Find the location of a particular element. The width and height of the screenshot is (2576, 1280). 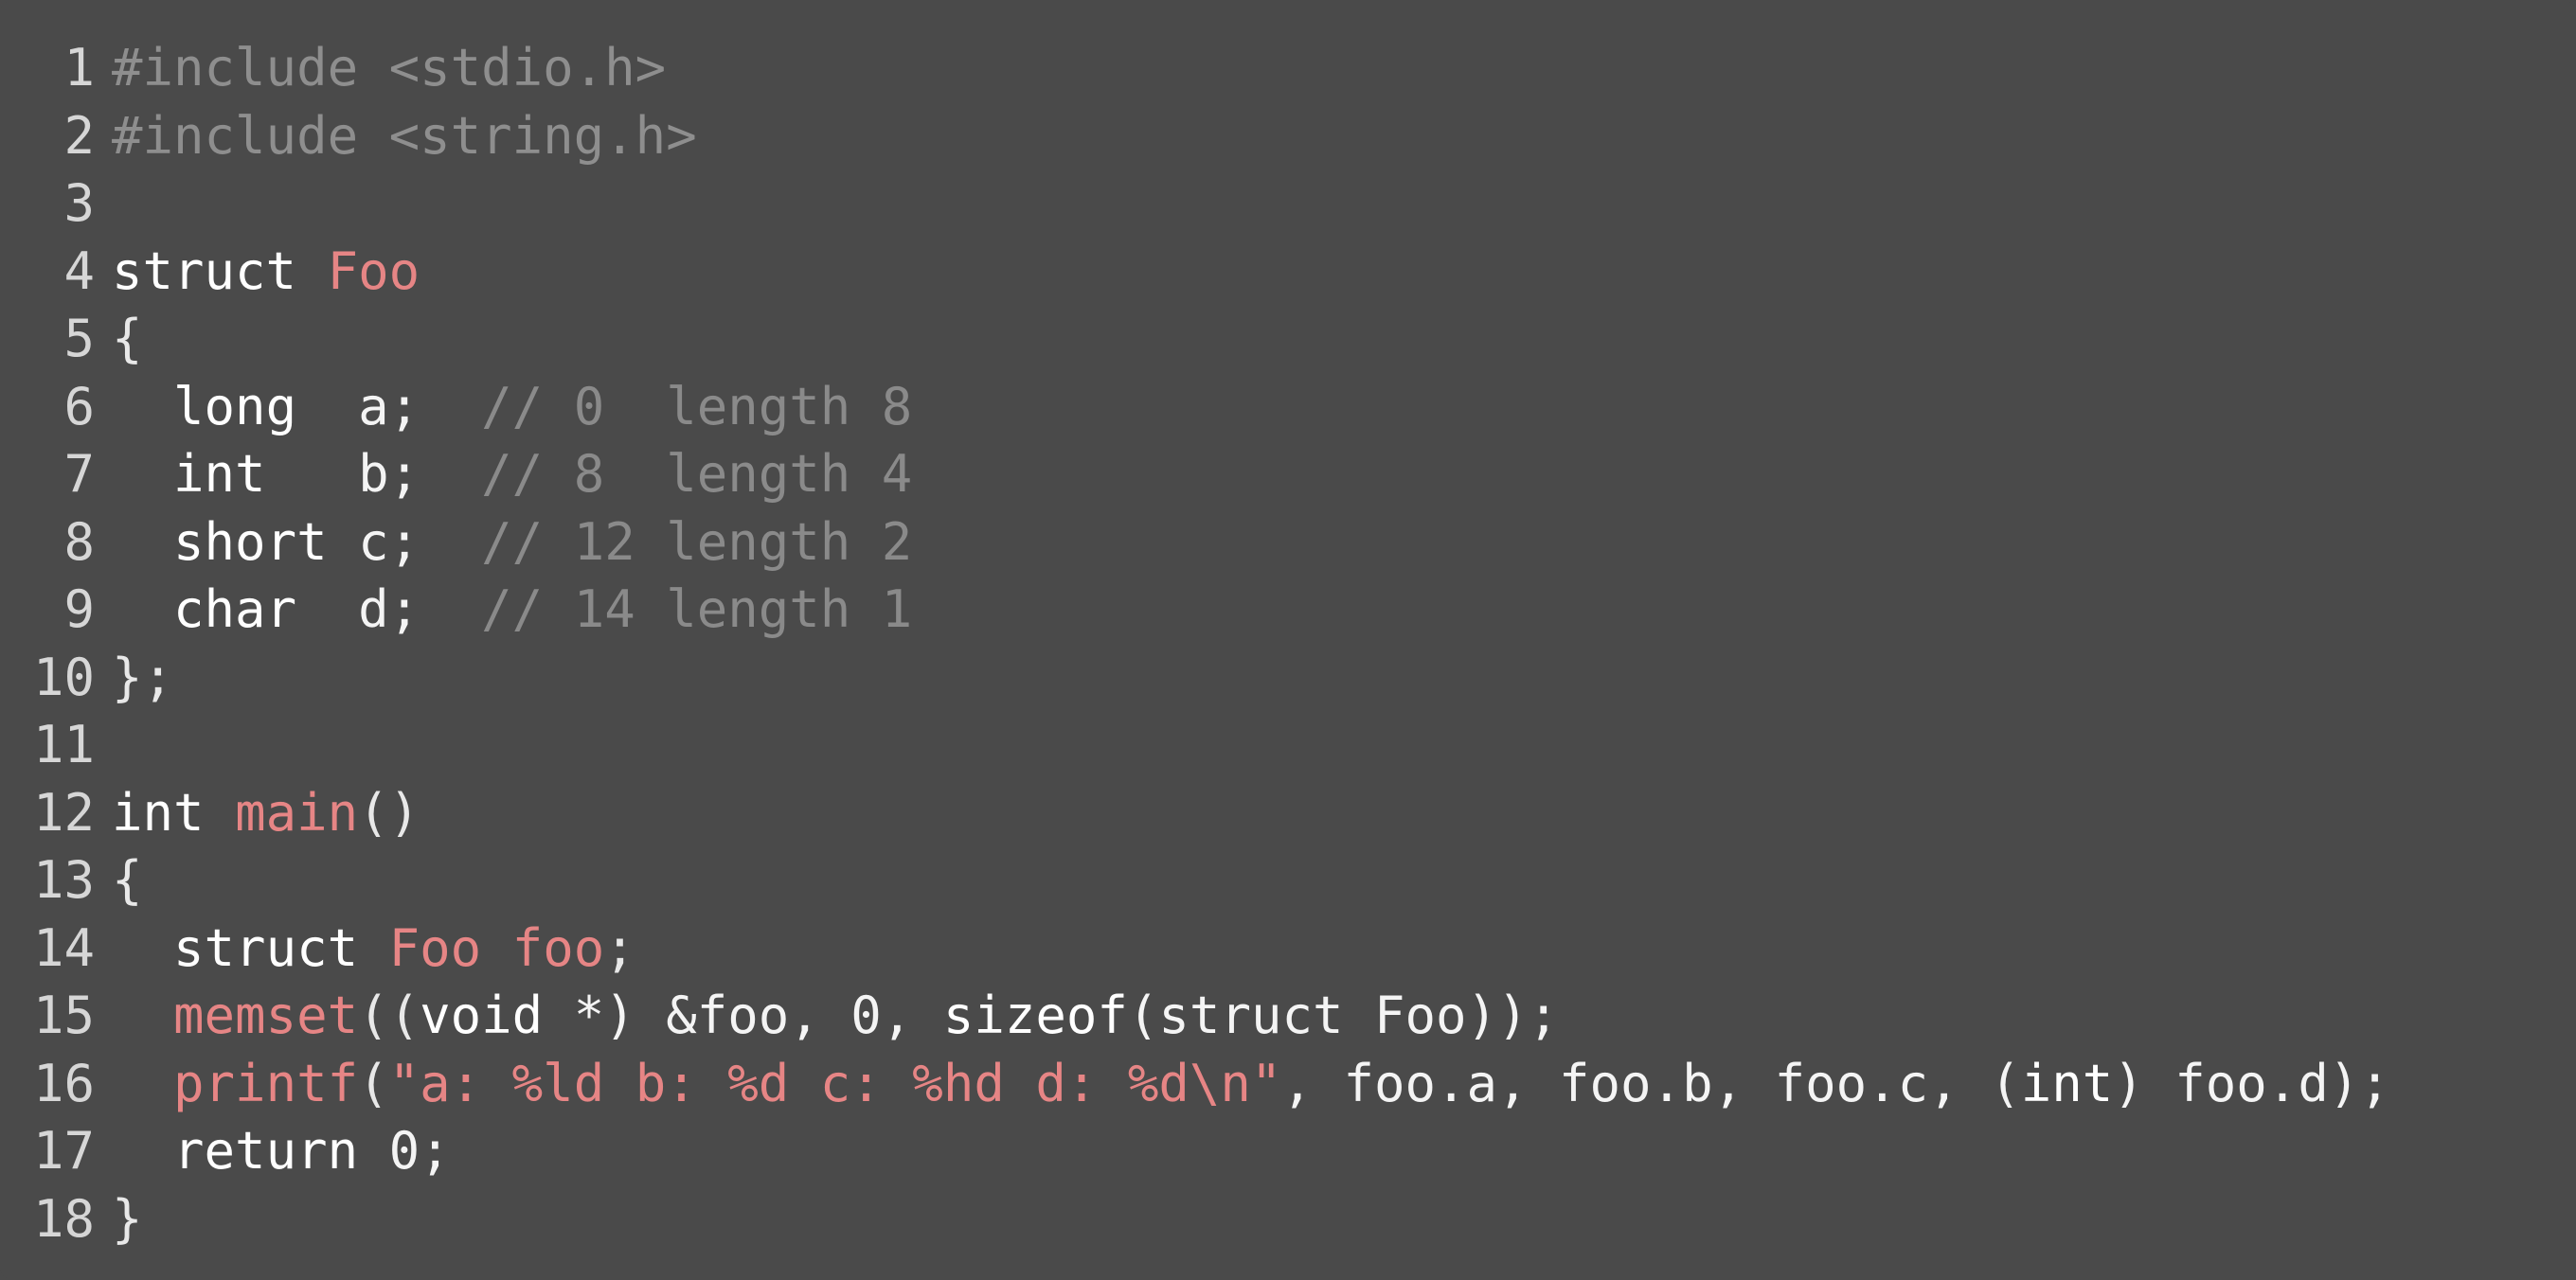

line-number: 16 is located at coordinates (63, 1083).